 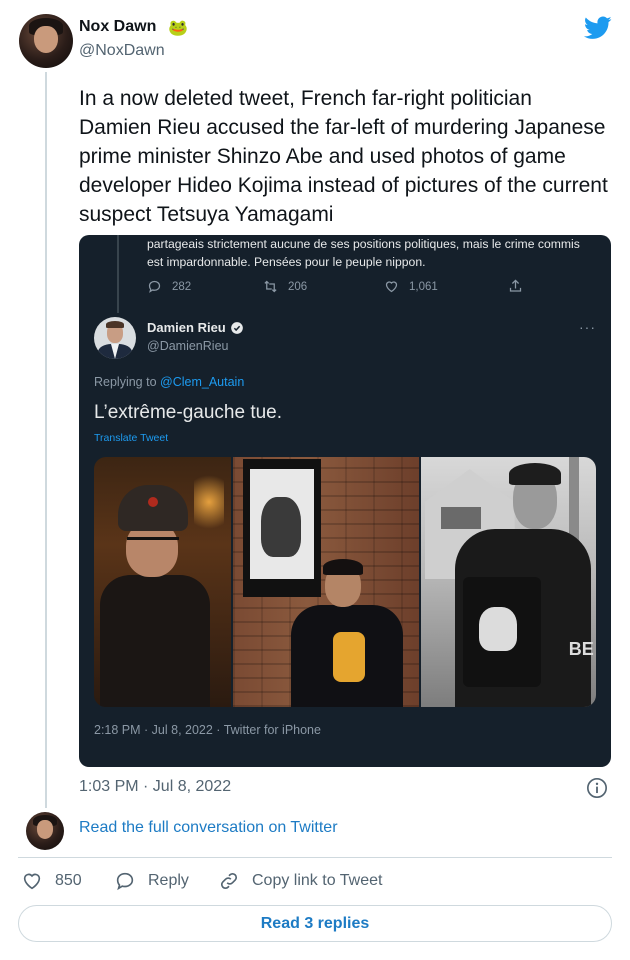 I want to click on link-icon, so click(x=229, y=881).